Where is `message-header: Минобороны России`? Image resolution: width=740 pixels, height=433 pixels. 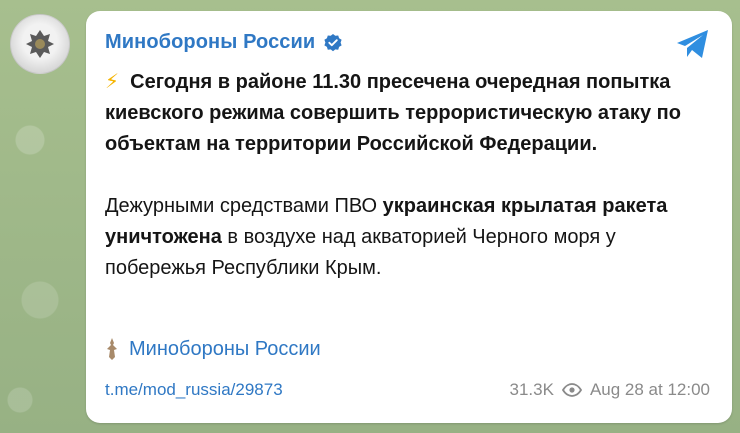
message-header: Минобороны России is located at coordinates (224, 42).